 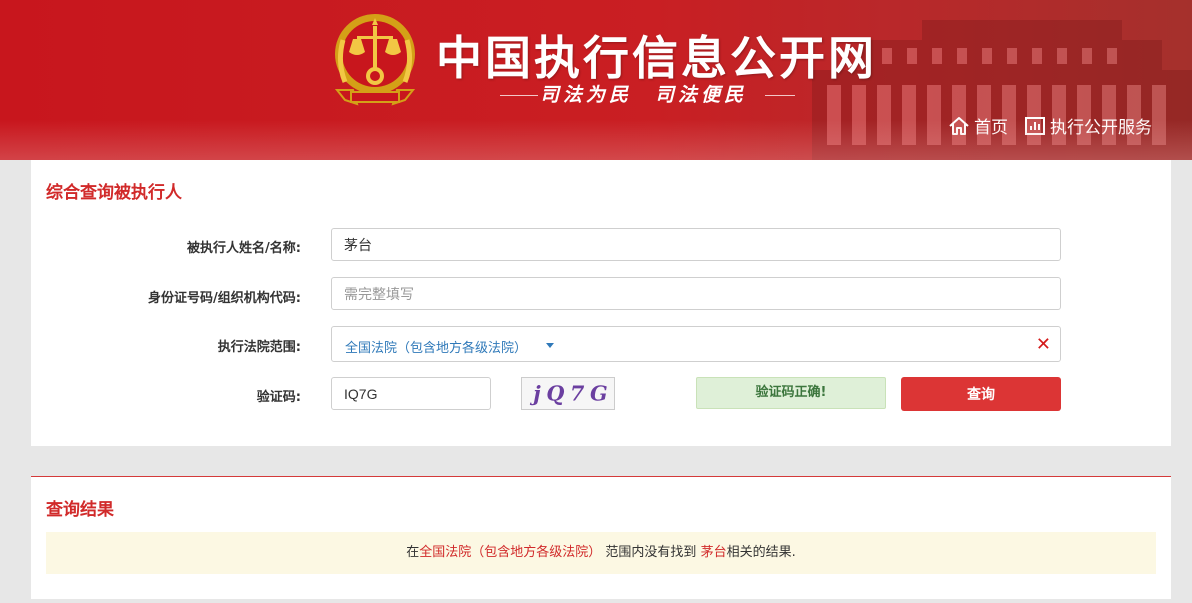 What do you see at coordinates (571, 394) in the screenshot?
I see `captcha-image-text: jQ7G` at bounding box center [571, 394].